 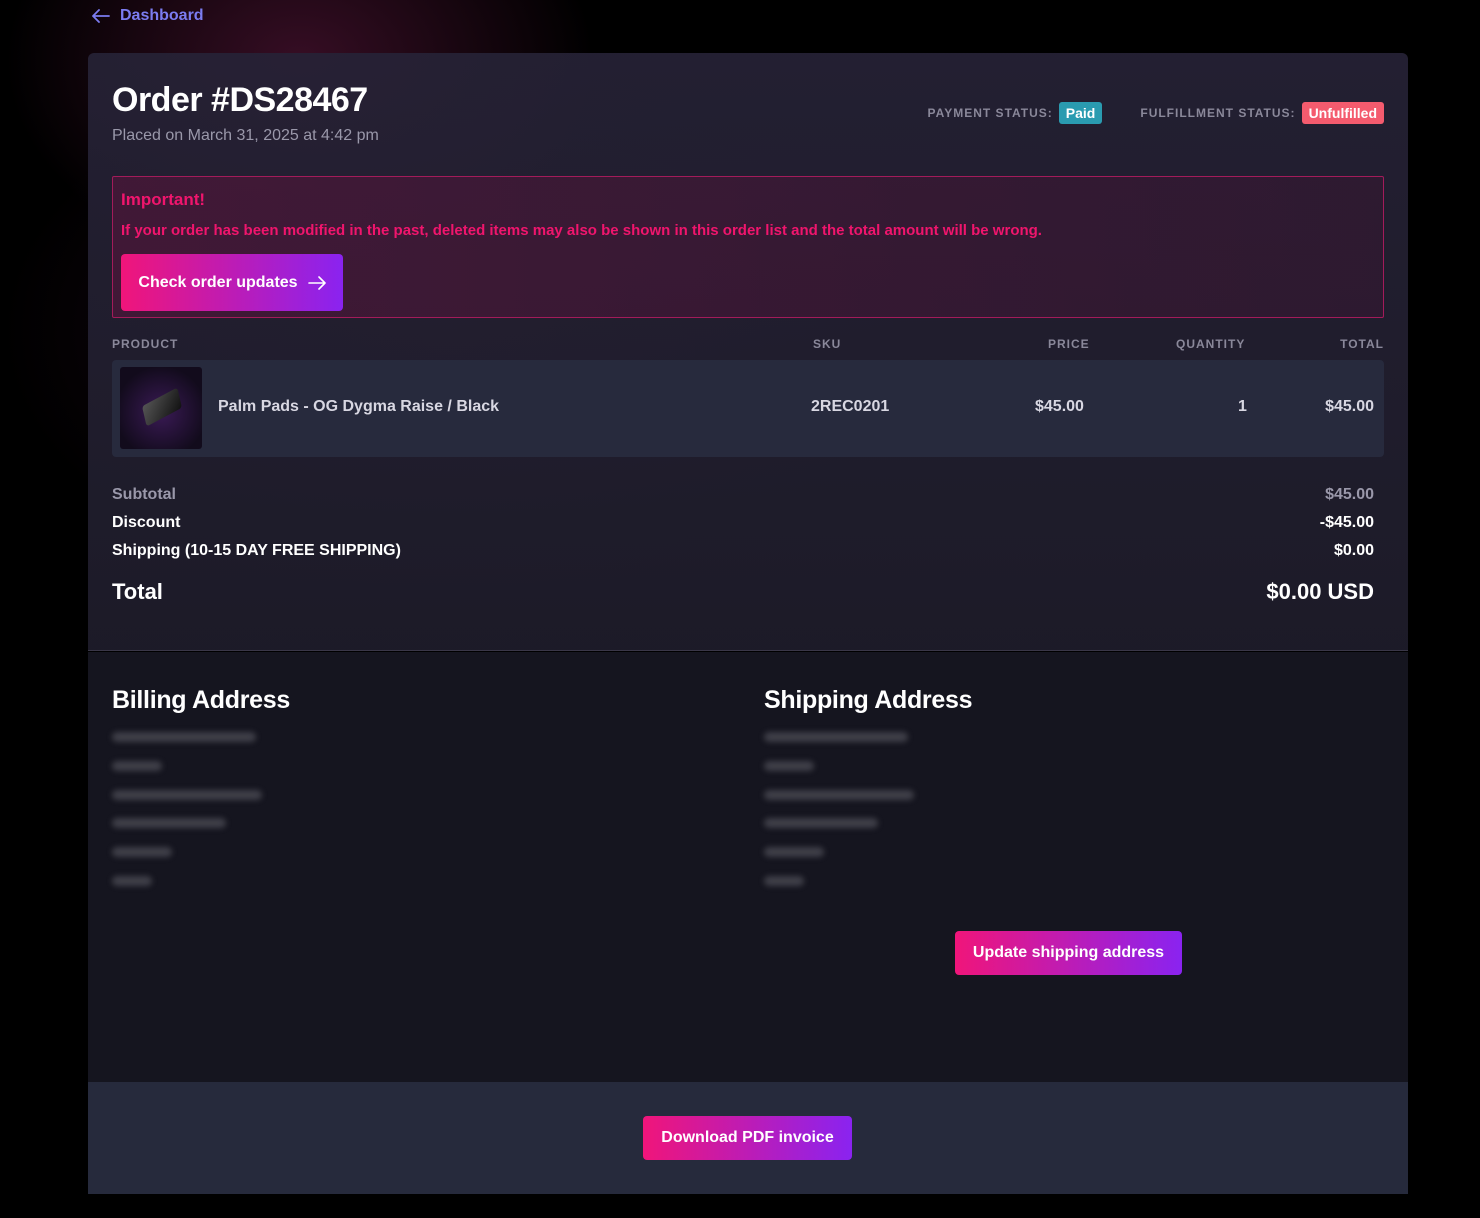 What do you see at coordinates (163, 199) in the screenshot?
I see `alert-title: Important!` at bounding box center [163, 199].